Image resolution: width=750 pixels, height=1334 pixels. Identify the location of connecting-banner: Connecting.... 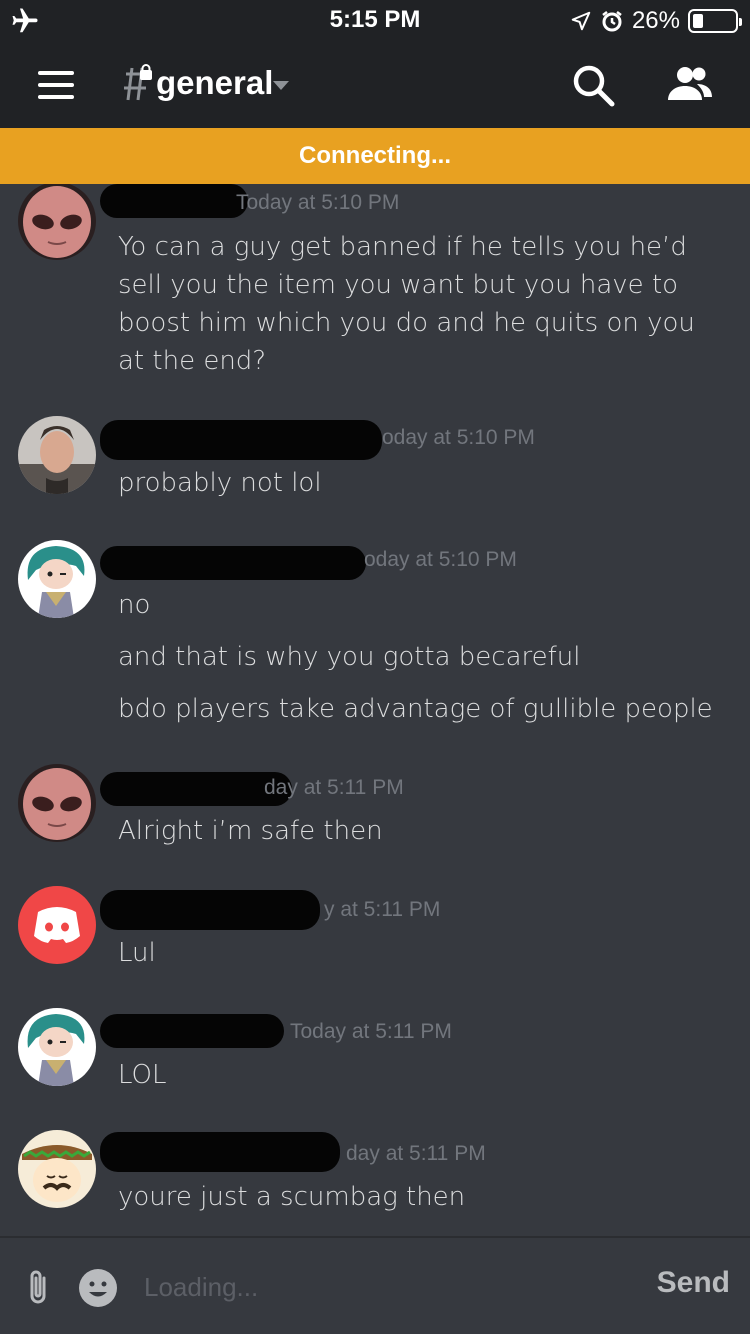
(375, 156).